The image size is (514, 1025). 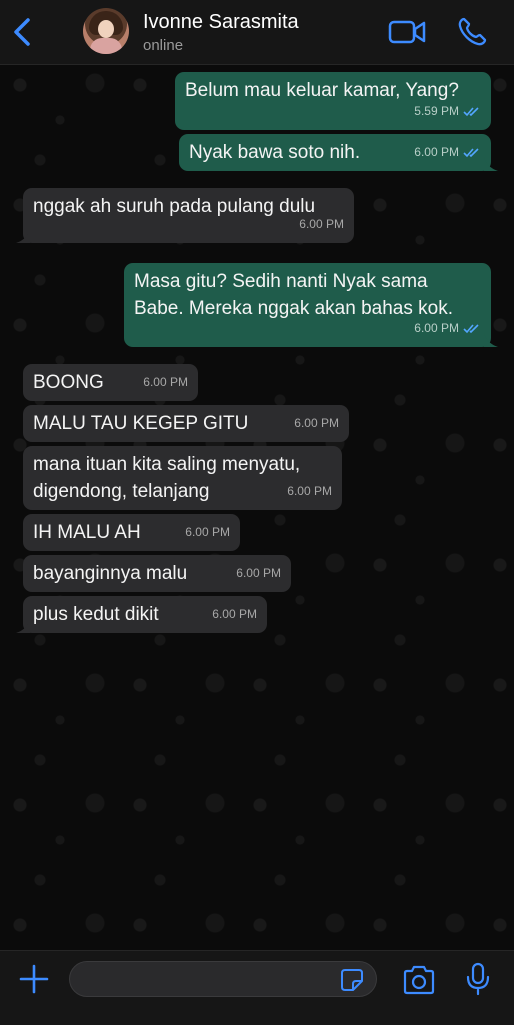 What do you see at coordinates (407, 32) in the screenshot?
I see `video-camera-icon` at bounding box center [407, 32].